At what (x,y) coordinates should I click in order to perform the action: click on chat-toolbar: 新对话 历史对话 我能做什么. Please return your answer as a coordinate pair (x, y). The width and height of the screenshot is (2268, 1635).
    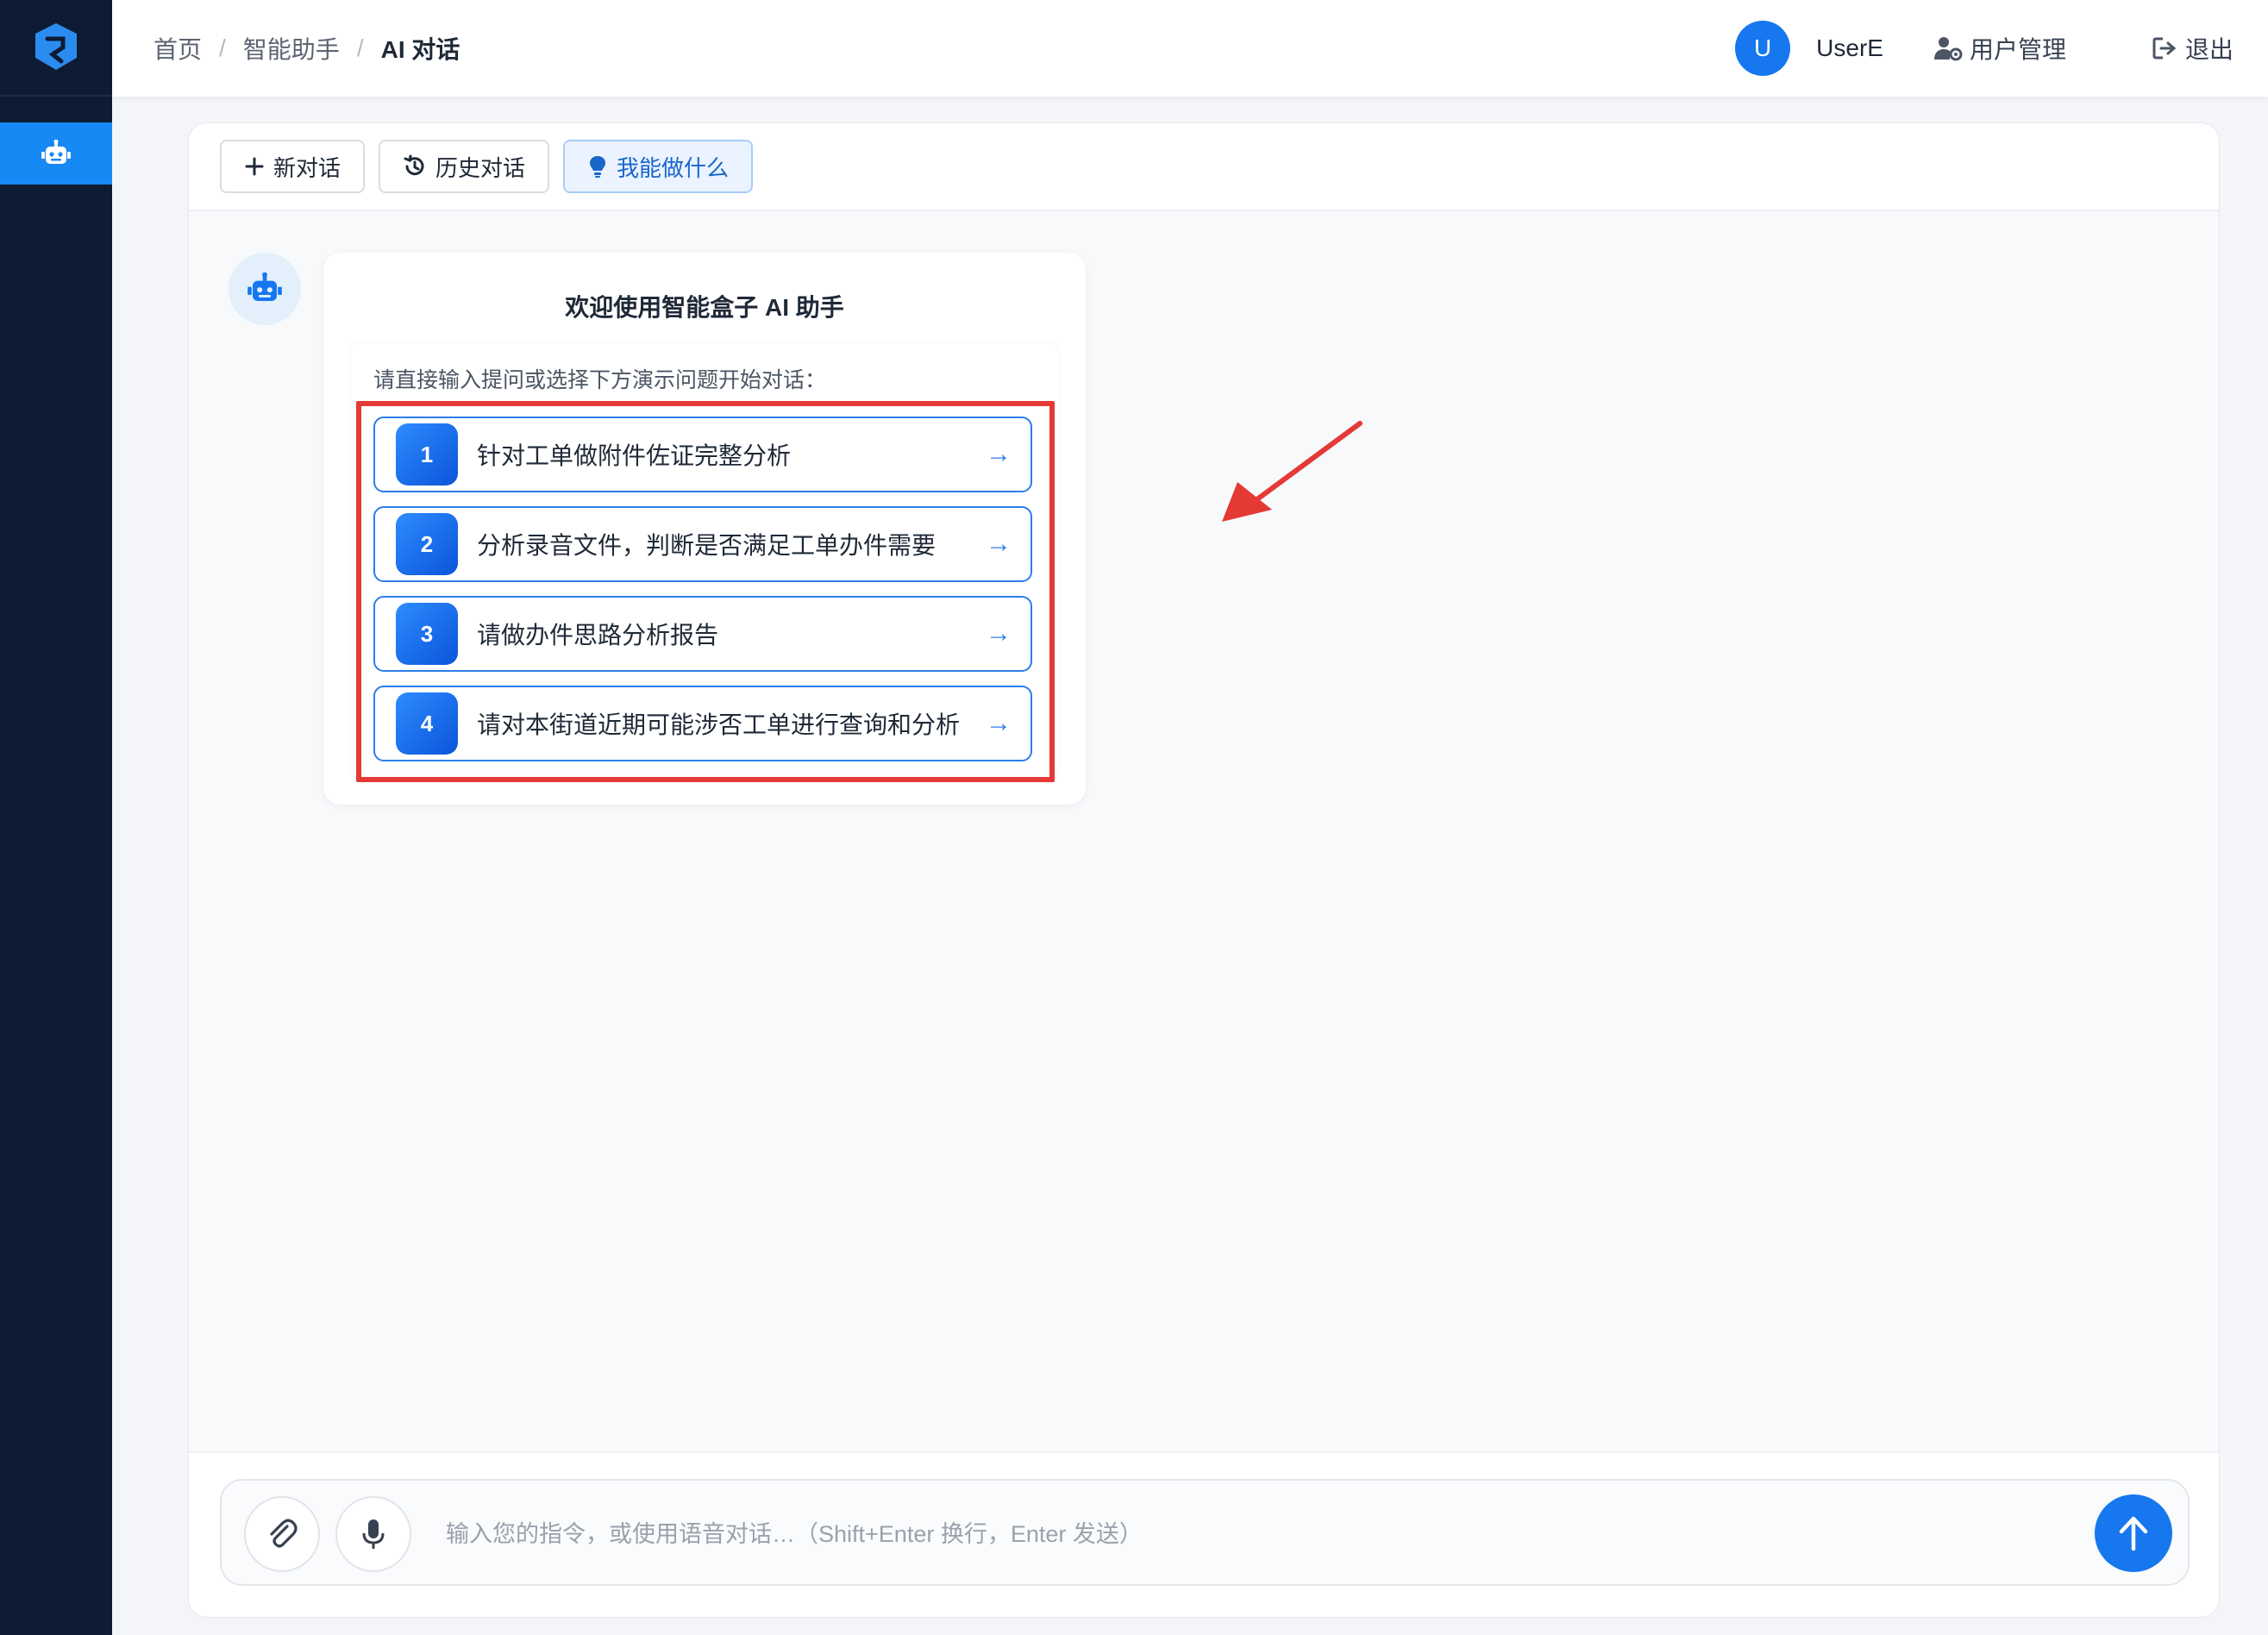
    Looking at the image, I should click on (1204, 167).